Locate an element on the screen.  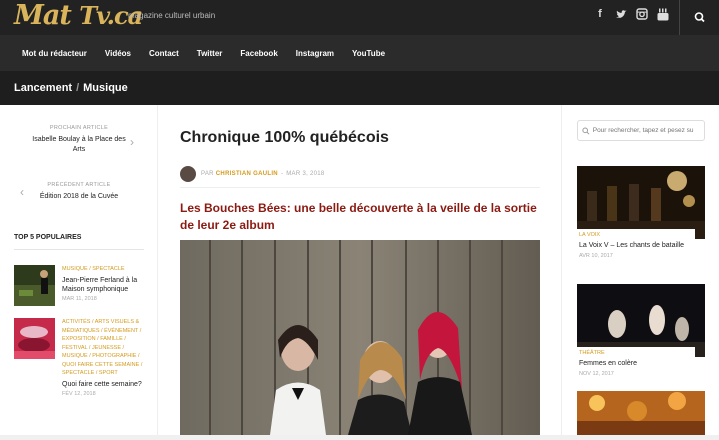
site-logo: Mat Tv.ca is located at coordinates (78, 15).